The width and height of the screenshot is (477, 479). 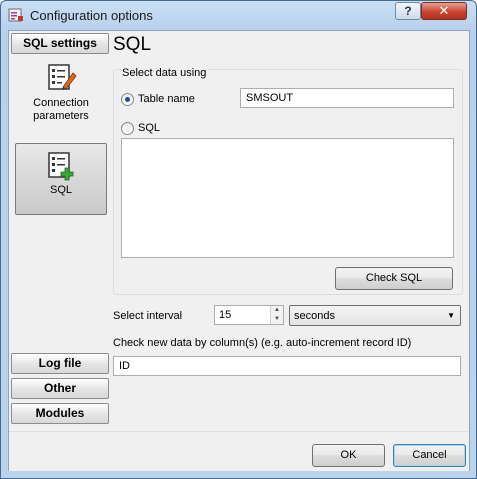 I want to click on table-name-label: Table name, so click(x=166, y=99).